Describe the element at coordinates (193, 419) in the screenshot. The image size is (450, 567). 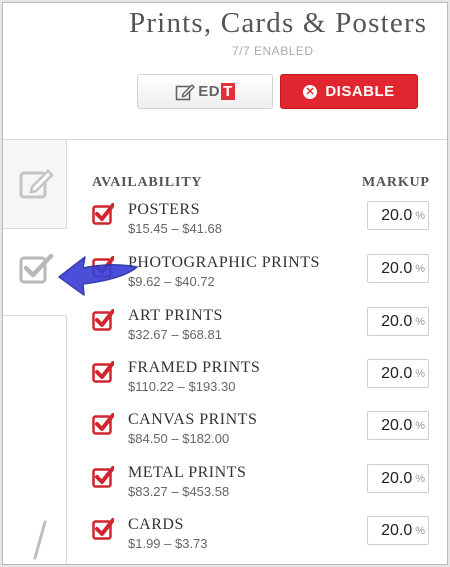
I see `product-name: CANVAS PRINTS` at that location.